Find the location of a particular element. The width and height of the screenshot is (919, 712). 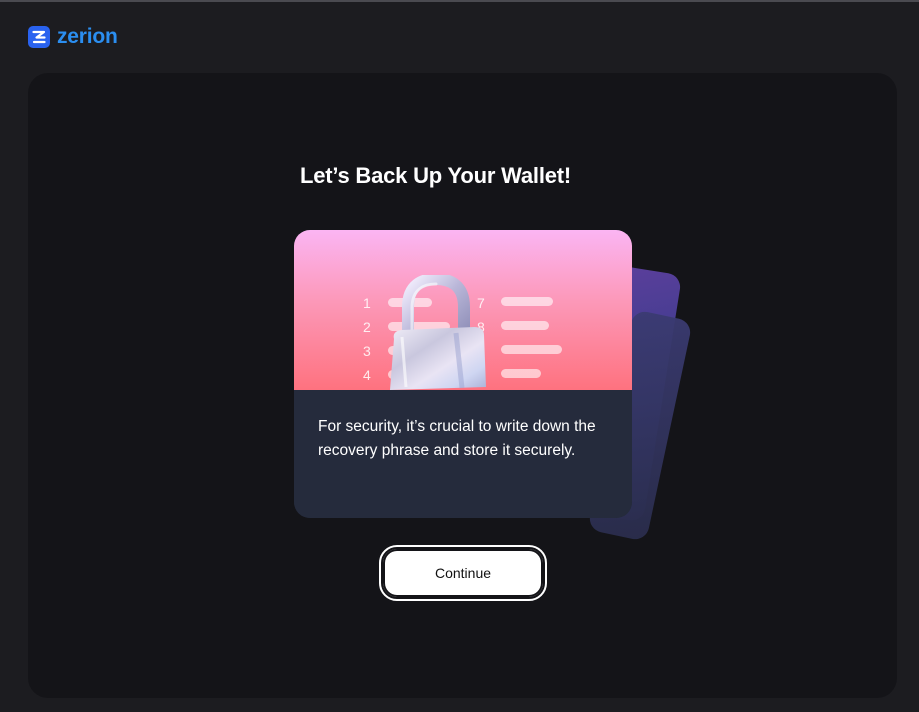

zerion-logo-icon is located at coordinates (39, 37).